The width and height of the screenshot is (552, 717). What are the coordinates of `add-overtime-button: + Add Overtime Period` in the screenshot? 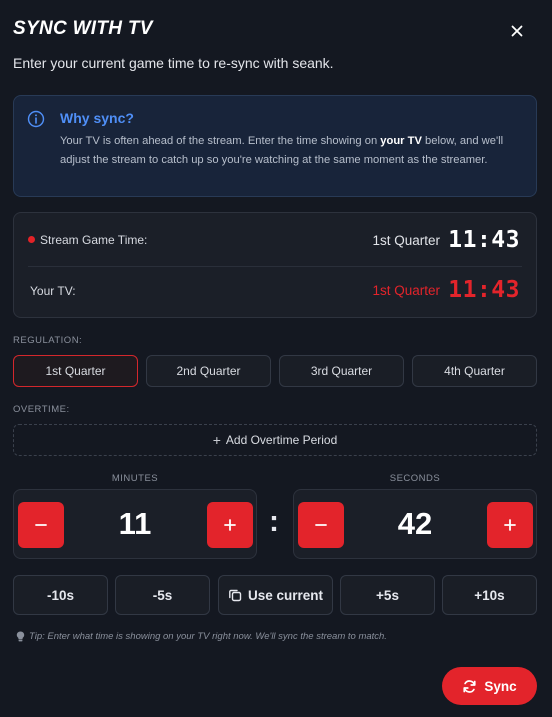 It's located at (275, 440).